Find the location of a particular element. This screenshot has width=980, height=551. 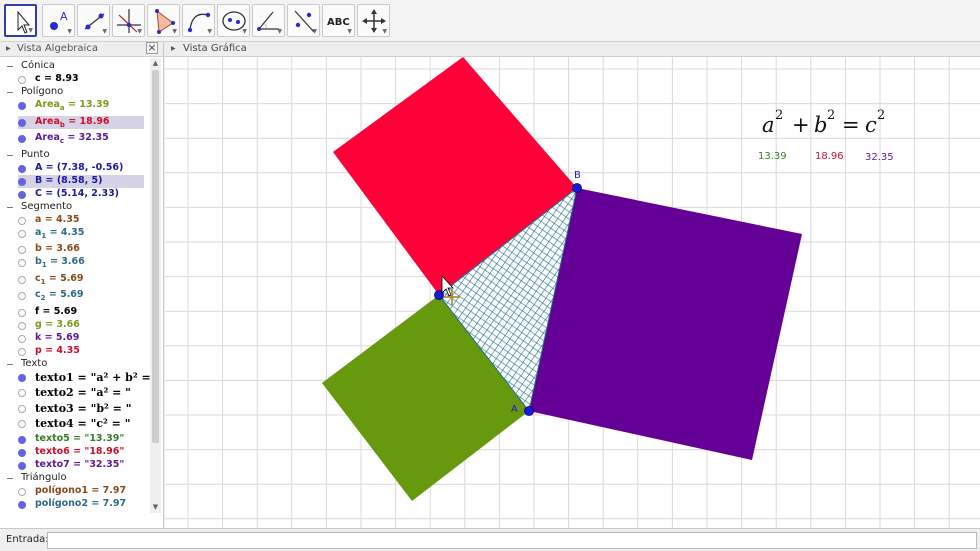

algebra-item: texto5 = "13.39" is located at coordinates (81, 439).